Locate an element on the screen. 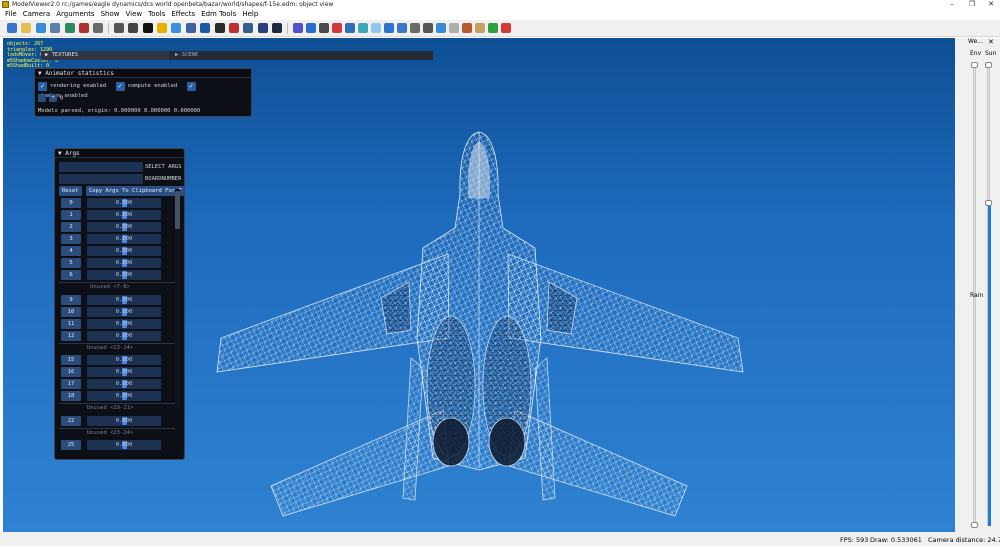 The height and width of the screenshot is (547, 1000). rendering-enabled-checkbox: ✓ is located at coordinates (42, 86).